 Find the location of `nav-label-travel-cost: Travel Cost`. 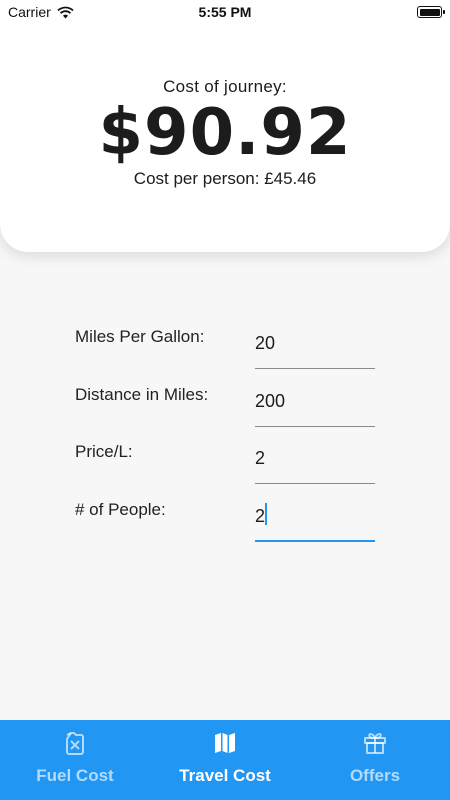

nav-label-travel-cost: Travel Cost is located at coordinates (225, 775).